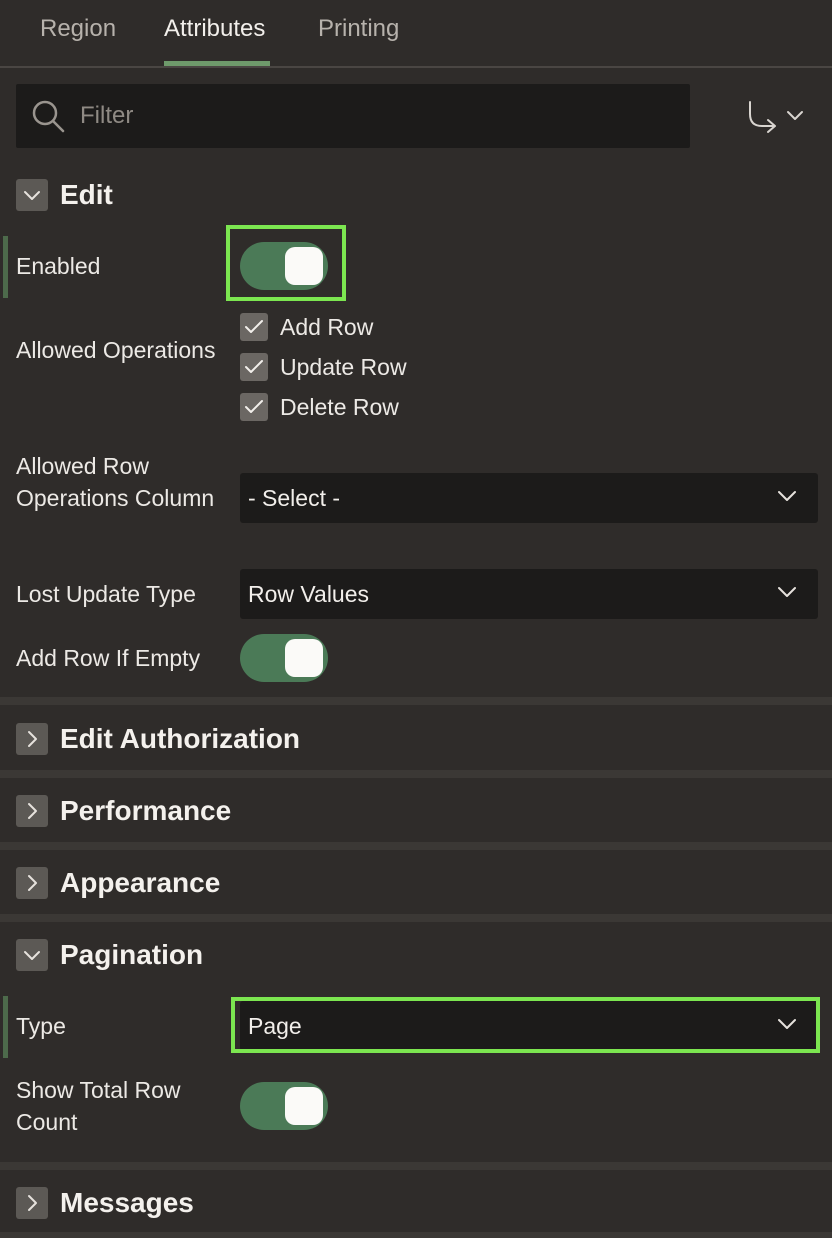 The image size is (832, 1238). Describe the element at coordinates (132, 954) in the screenshot. I see `section-title: Pagination` at that location.